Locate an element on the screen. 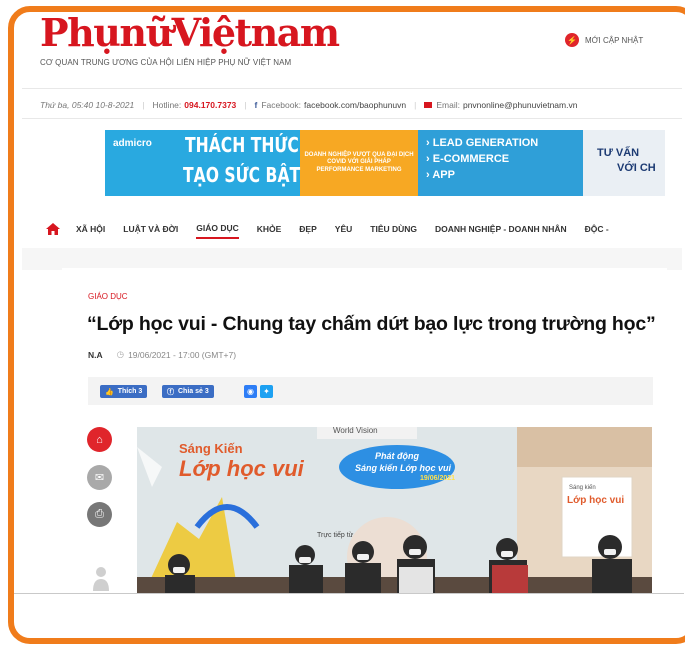 The height and width of the screenshot is (648, 685). facebook-link: facebook.com/baophunuvn is located at coordinates (355, 105).